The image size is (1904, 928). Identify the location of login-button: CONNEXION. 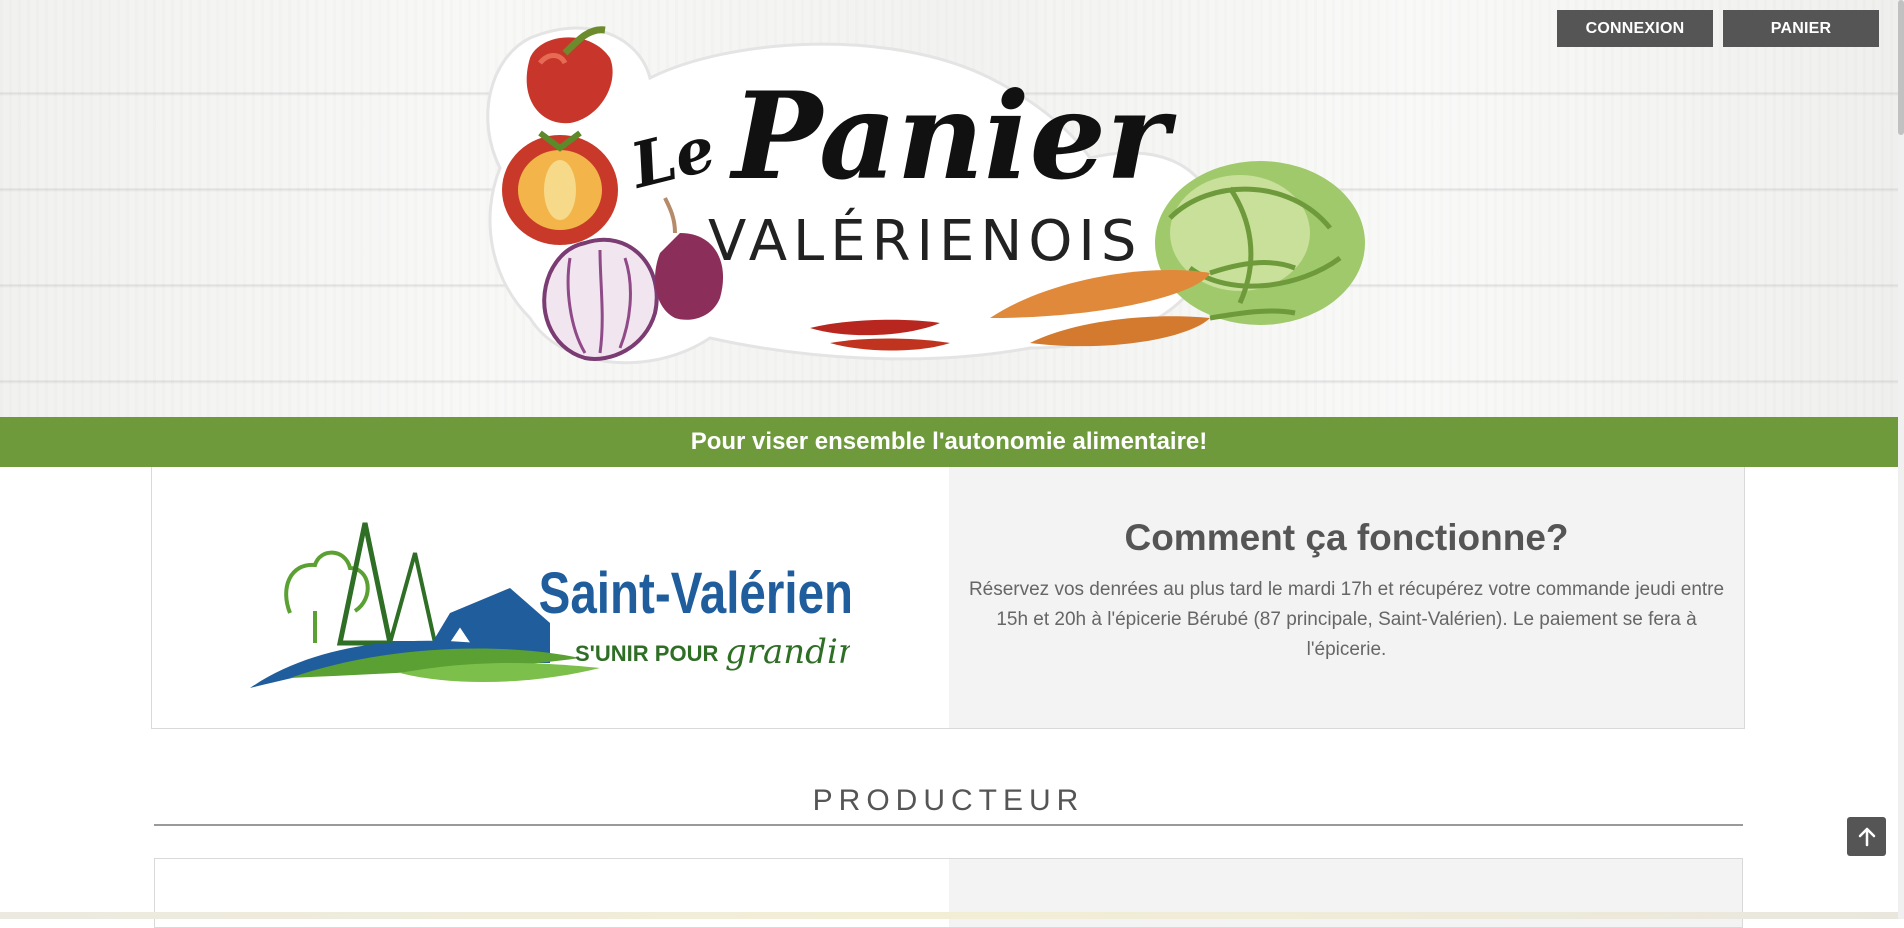
(1635, 28).